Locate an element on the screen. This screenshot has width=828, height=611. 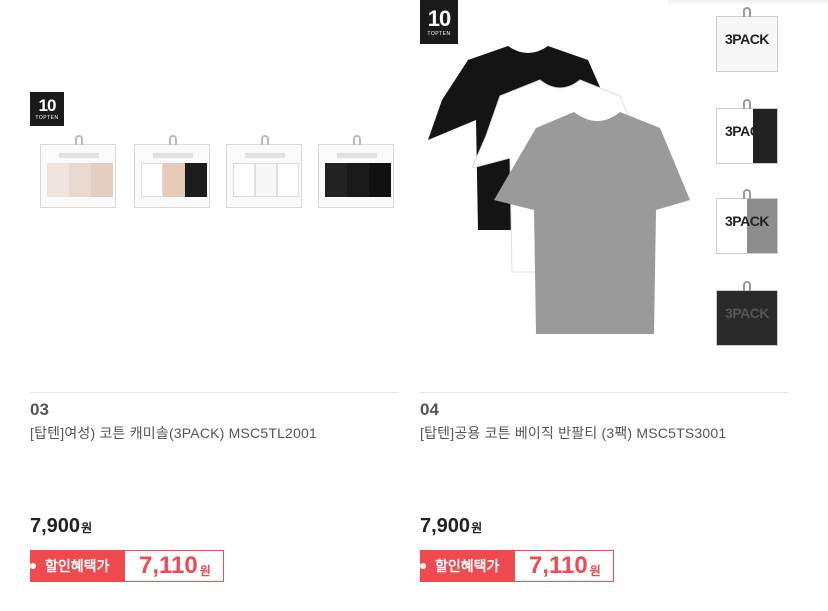
pack-beige is located at coordinates (78, 171).